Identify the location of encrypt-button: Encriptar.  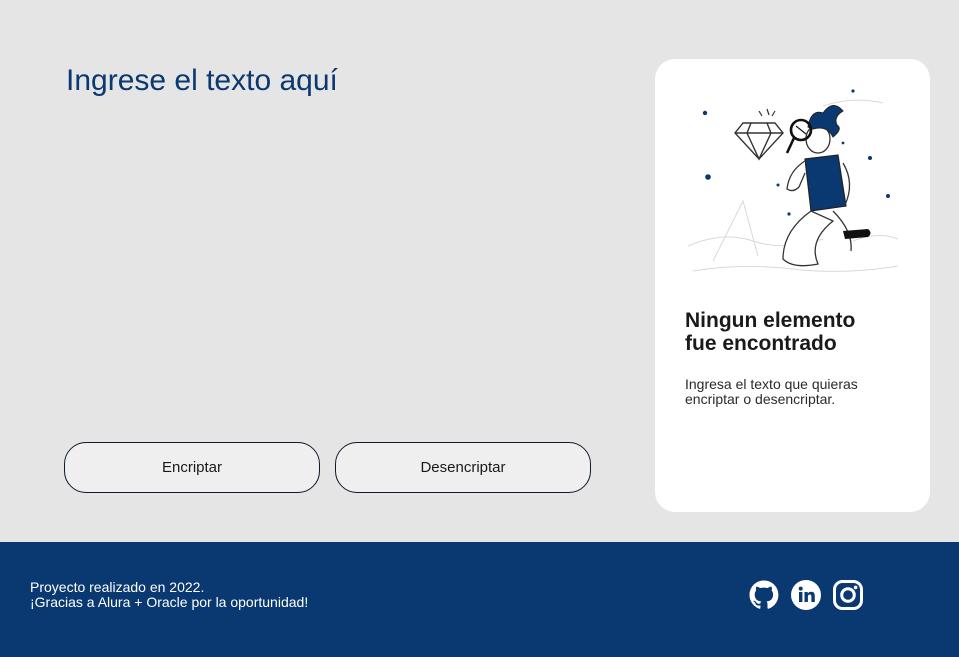
(192, 467).